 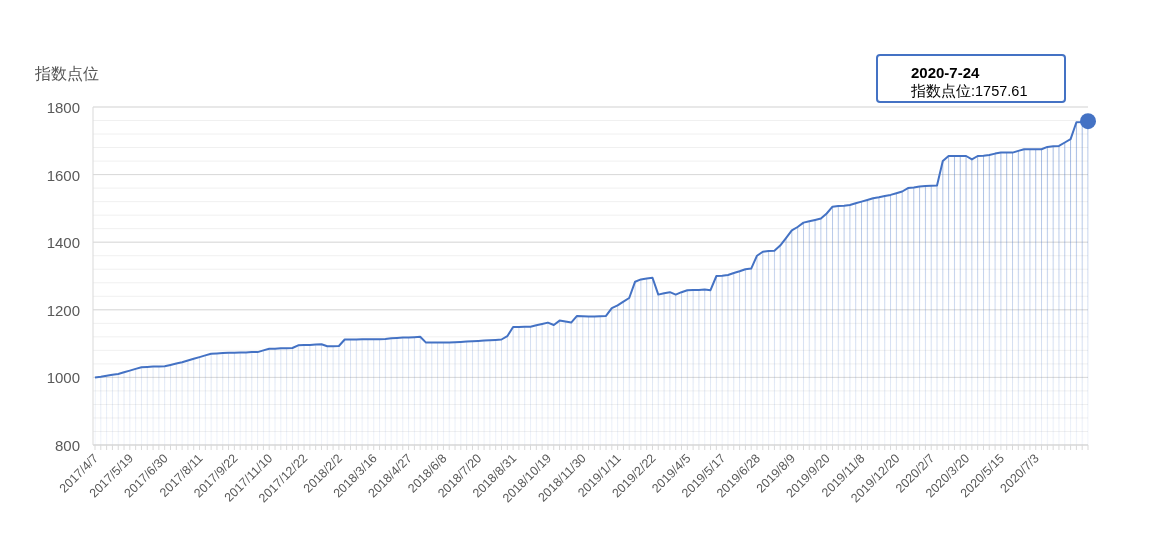 I want to click on tooltip-date: 2020-7-24, so click(x=946, y=73).